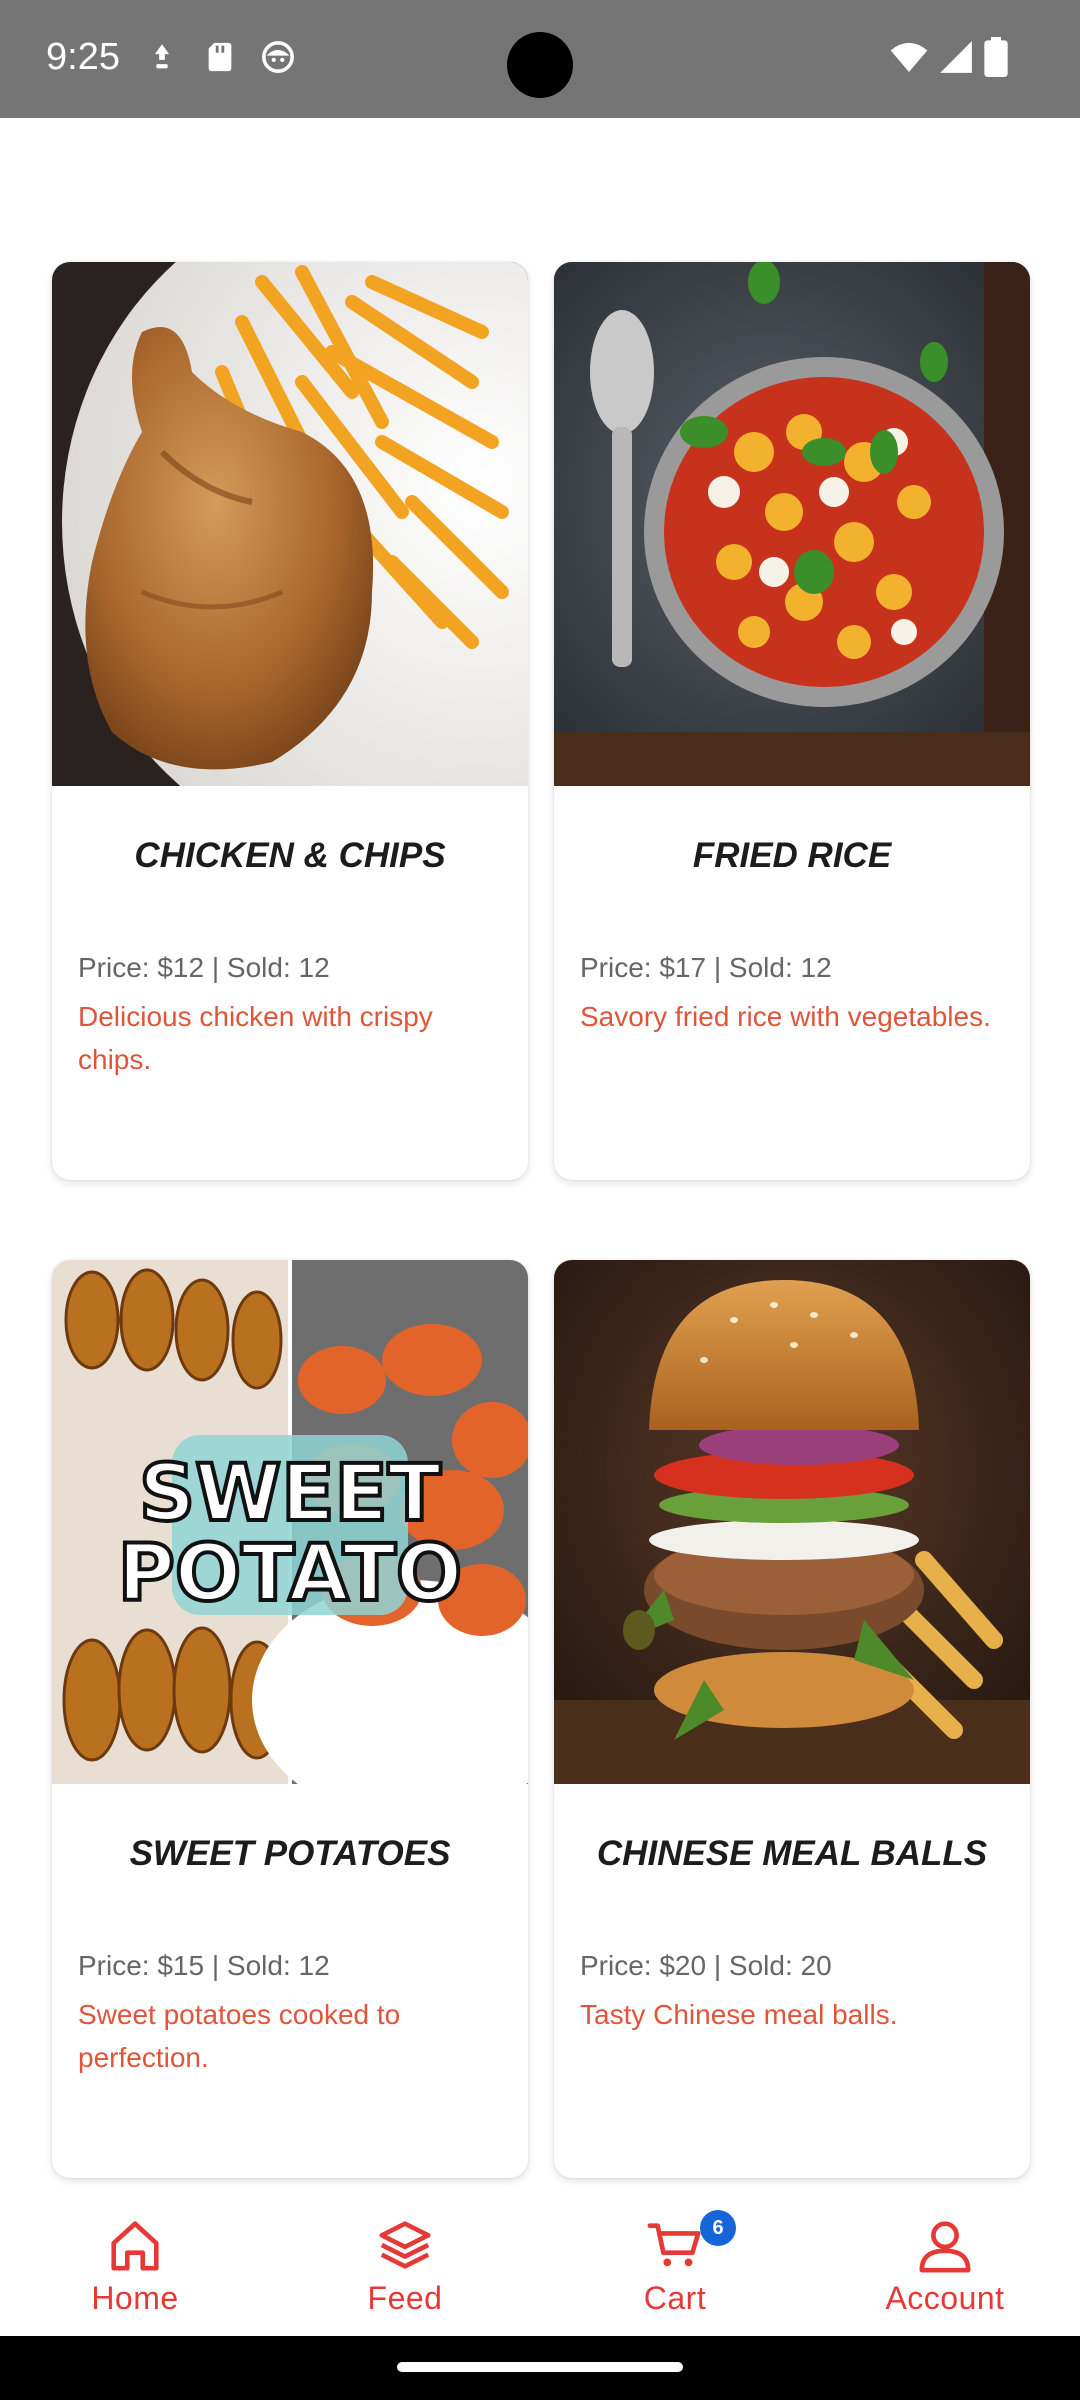 The image size is (1080, 2400). Describe the element at coordinates (135, 2298) in the screenshot. I see `nav-home-label: Home` at that location.